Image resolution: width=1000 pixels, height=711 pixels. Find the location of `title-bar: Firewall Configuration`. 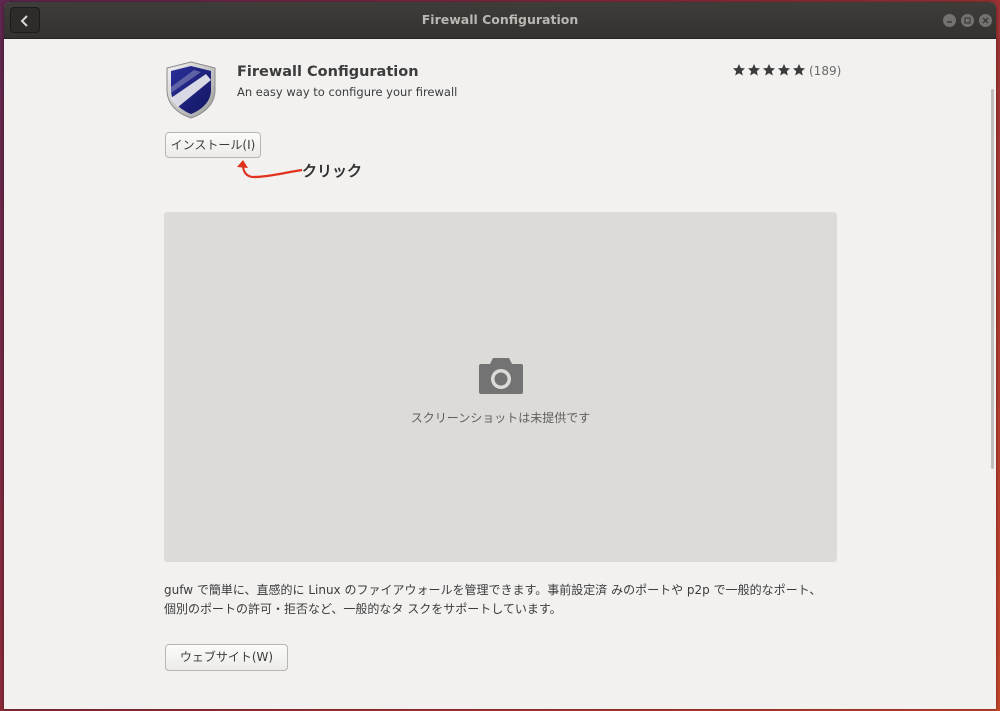

title-bar: Firewall Configuration is located at coordinates (500, 20).